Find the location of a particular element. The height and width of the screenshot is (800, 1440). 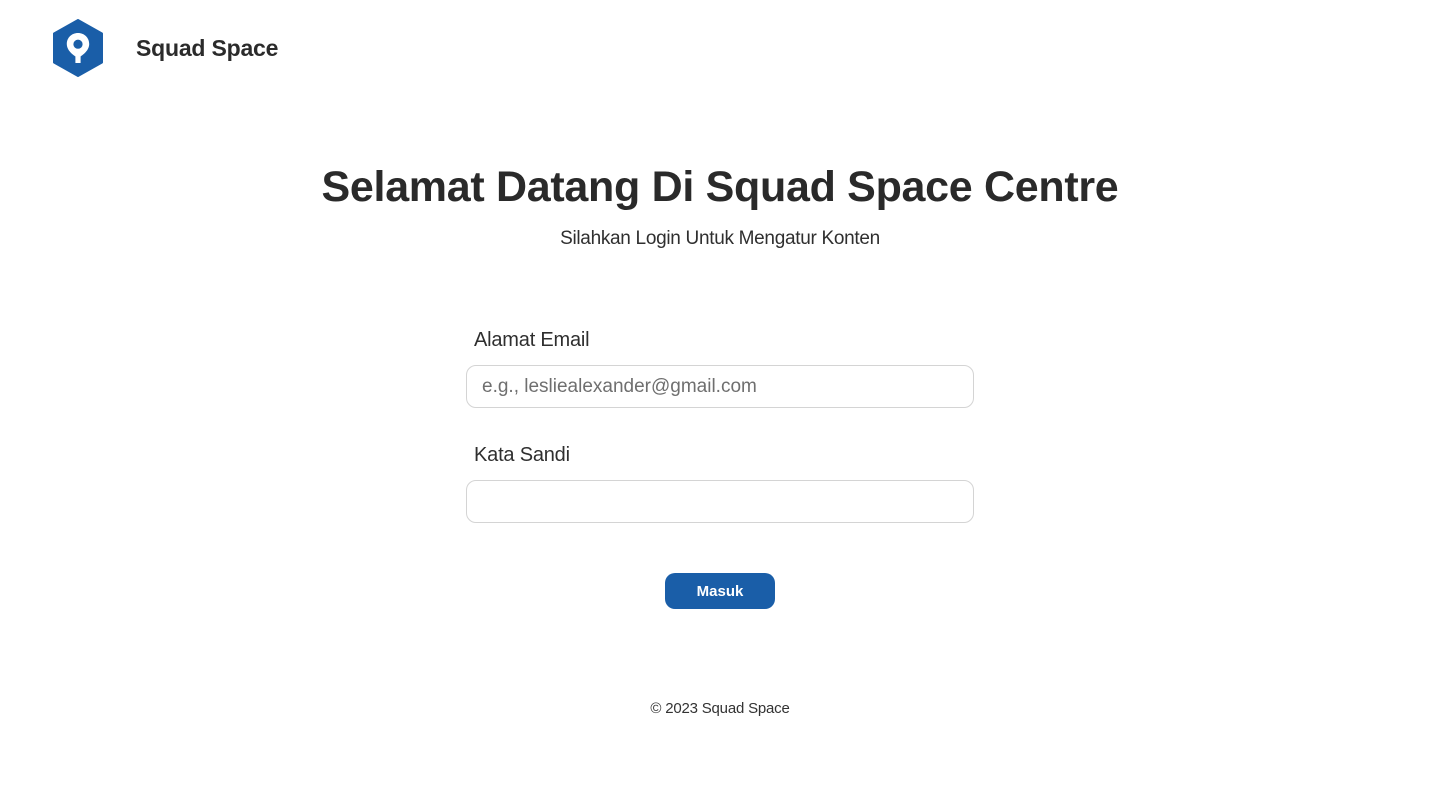

login-form: Alamat Email Kata Sandi is located at coordinates (720, 424).